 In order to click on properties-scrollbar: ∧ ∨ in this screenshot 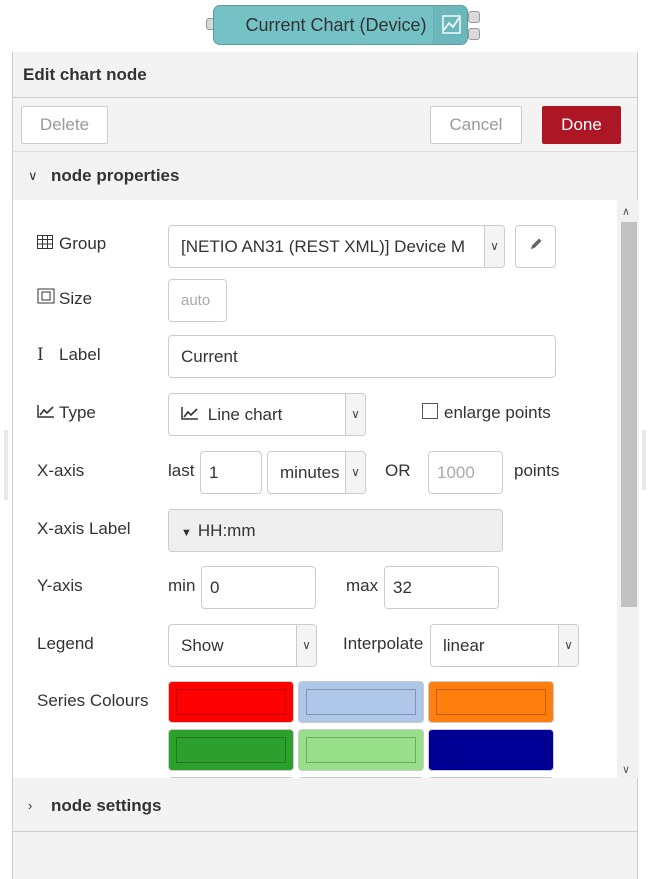, I will do `click(628, 489)`.